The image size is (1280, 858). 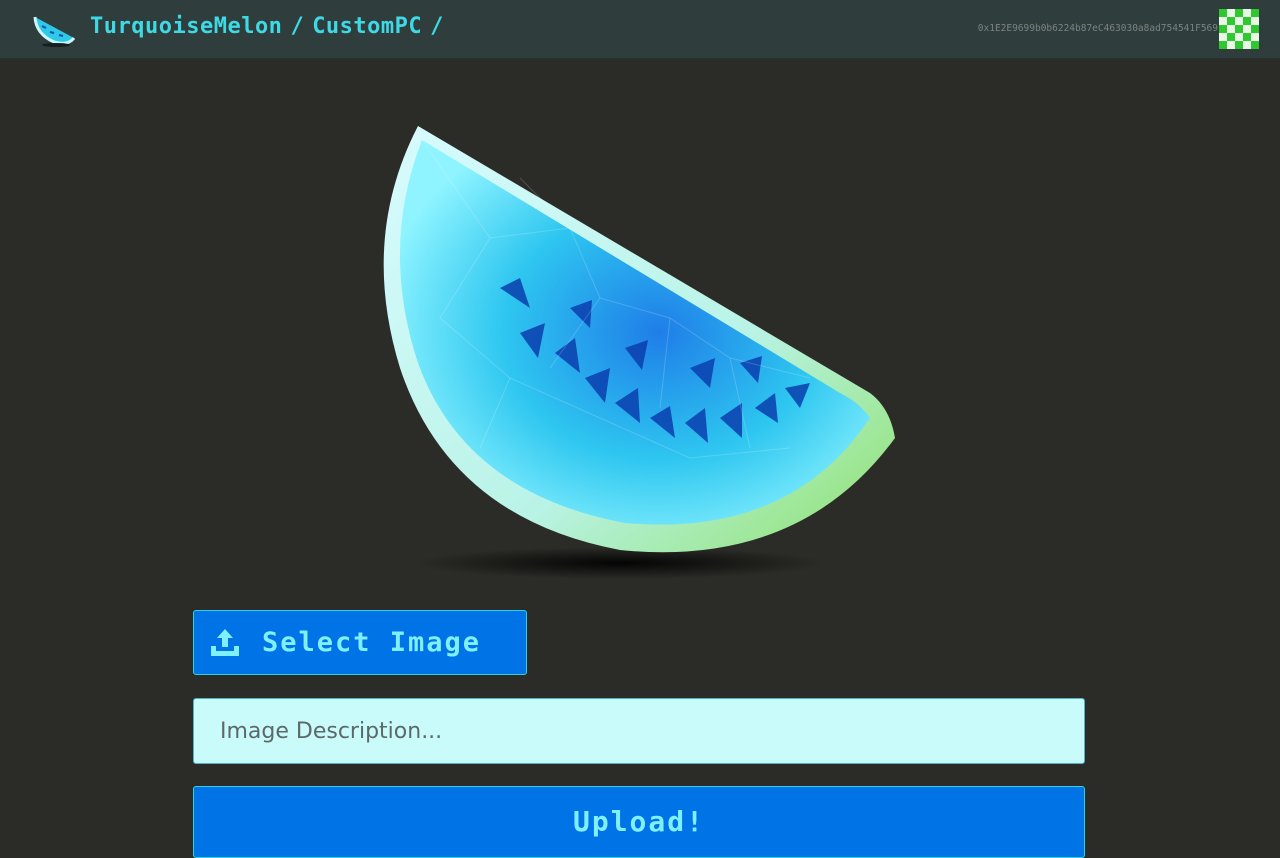 What do you see at coordinates (639, 731) in the screenshot?
I see `image-description-input` at bounding box center [639, 731].